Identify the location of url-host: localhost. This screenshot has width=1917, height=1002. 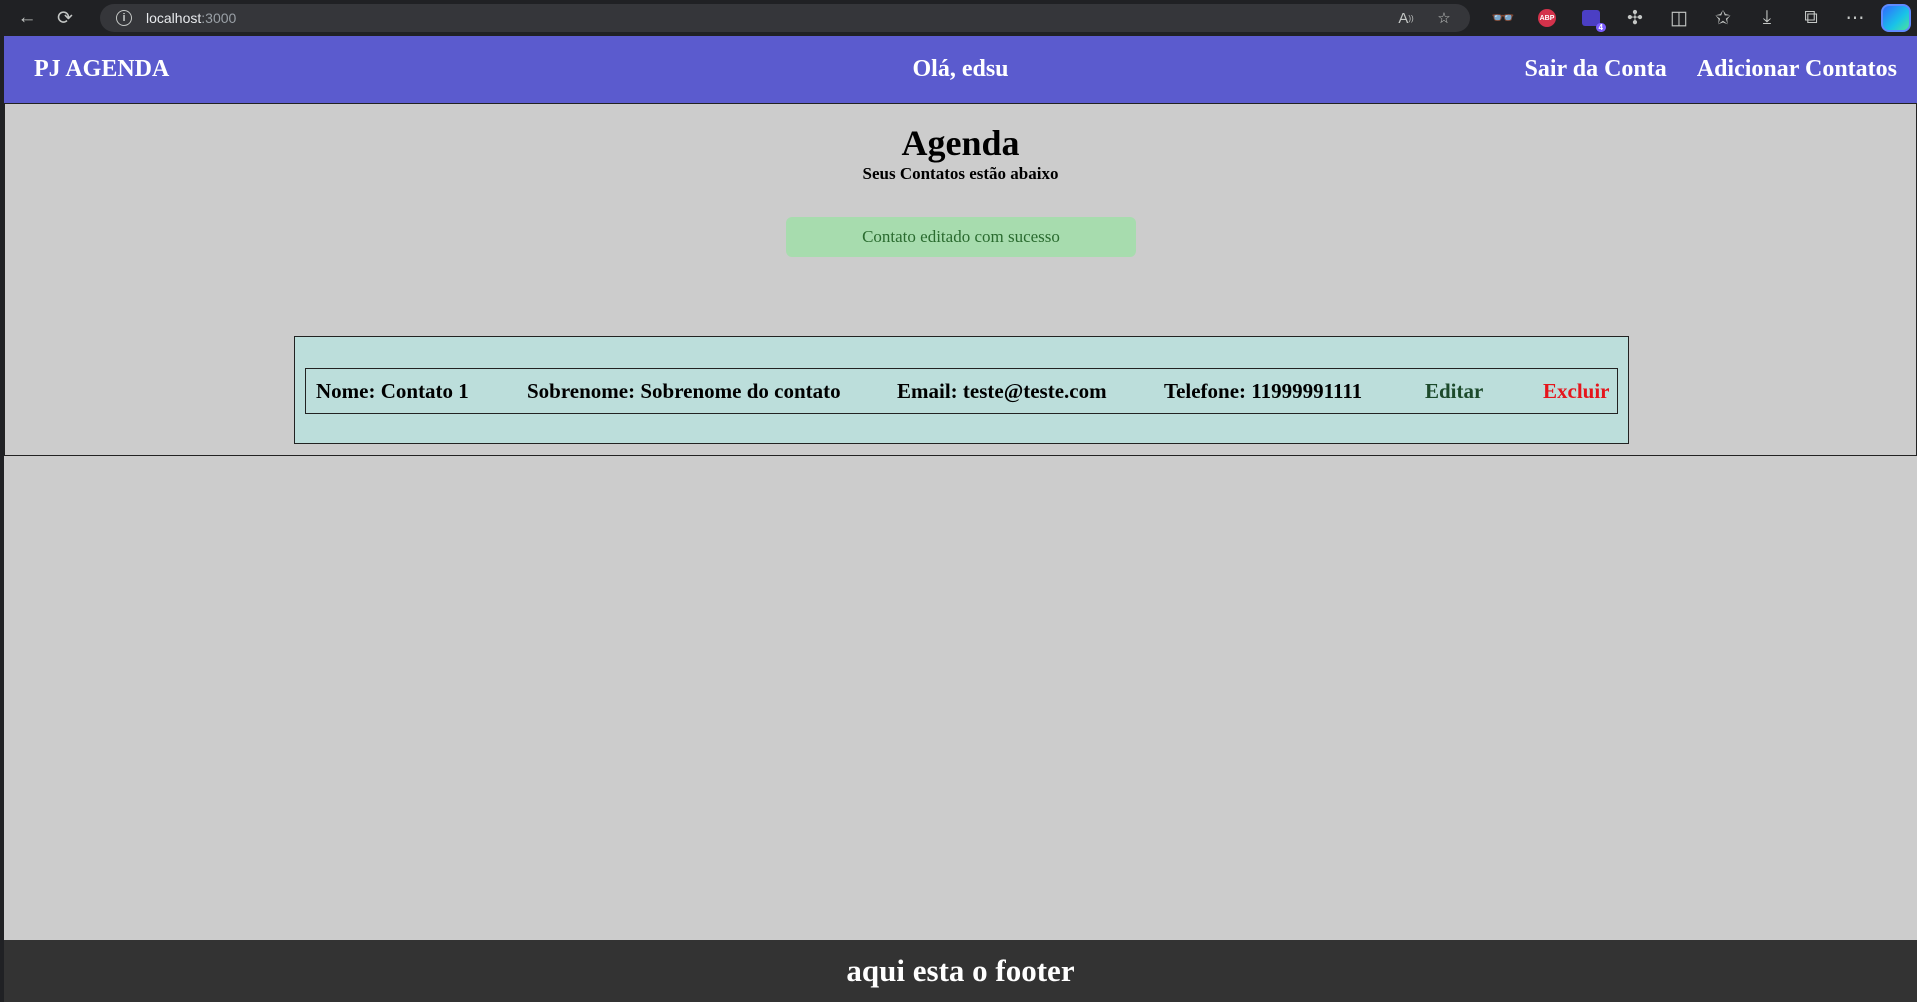
(174, 18).